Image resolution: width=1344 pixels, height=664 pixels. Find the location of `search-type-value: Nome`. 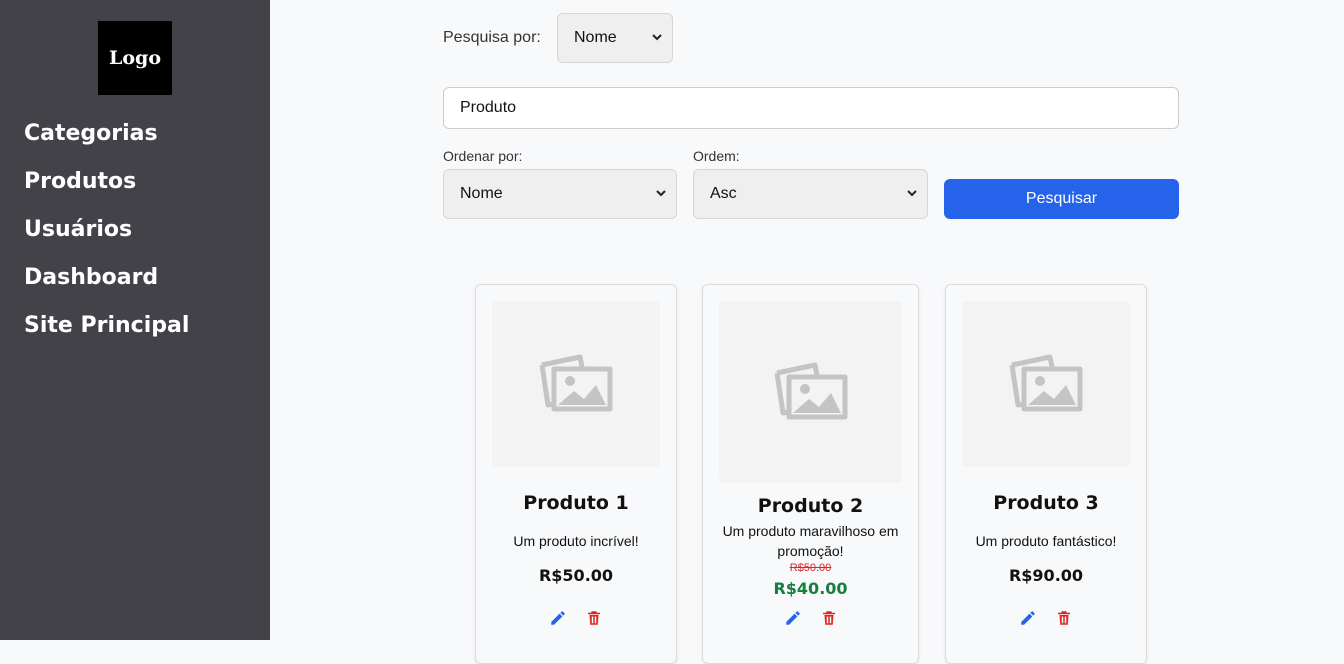

search-type-value: Nome is located at coordinates (595, 37).